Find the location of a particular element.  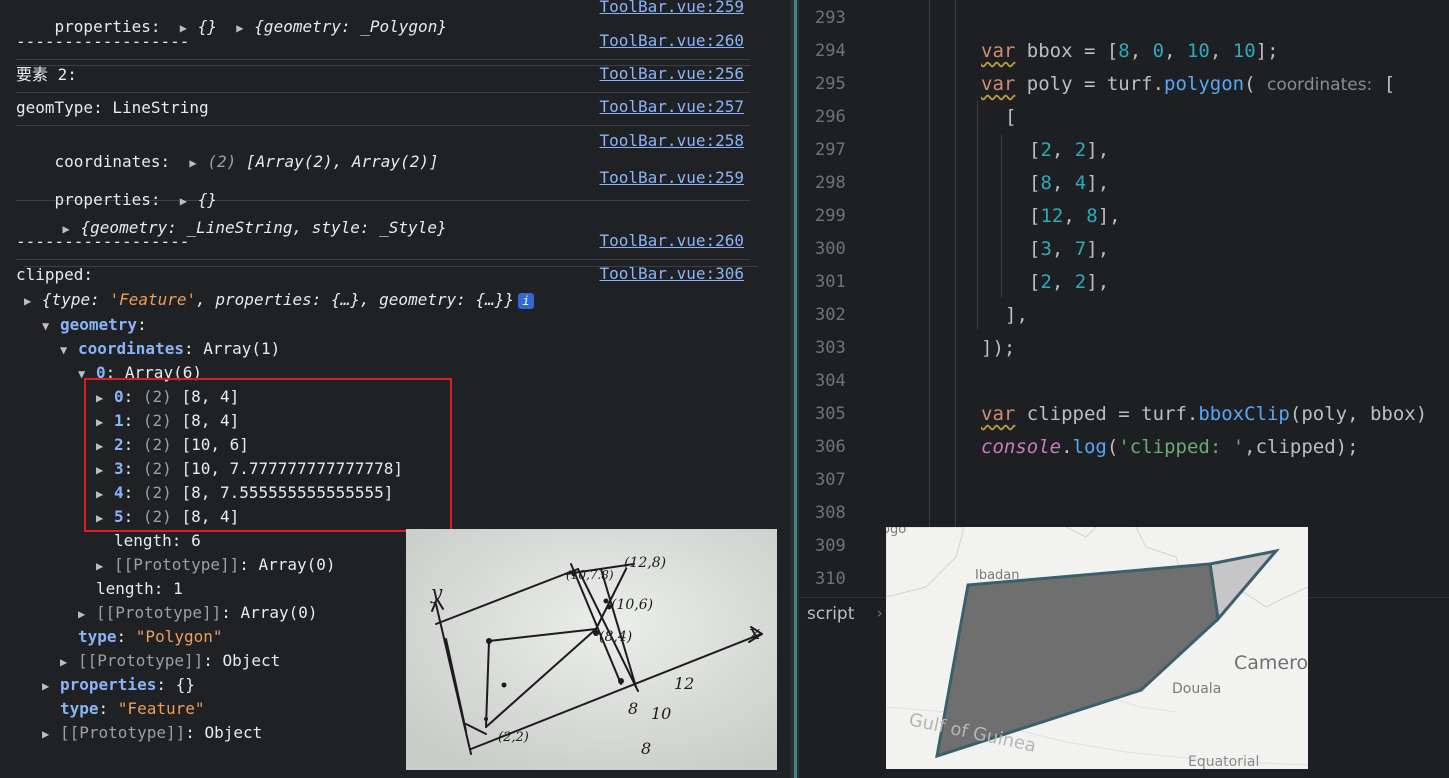

code-line-298: [8, 4], is located at coordinates (1069, 183).